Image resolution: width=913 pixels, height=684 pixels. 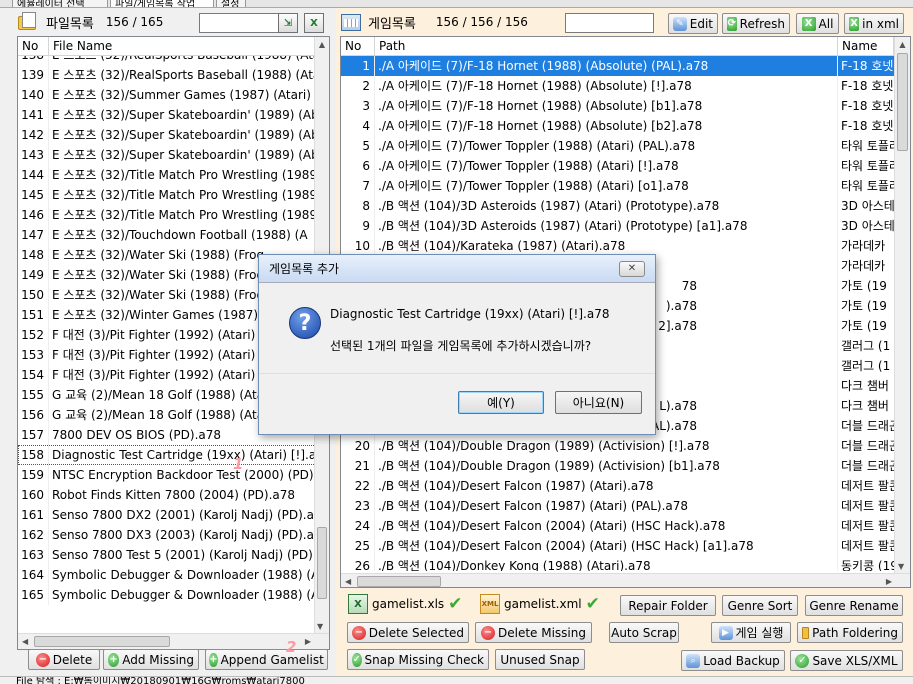 What do you see at coordinates (162, 3) in the screenshot?
I see `tab-file-game-list: 파일/게임목록 작업` at bounding box center [162, 3].